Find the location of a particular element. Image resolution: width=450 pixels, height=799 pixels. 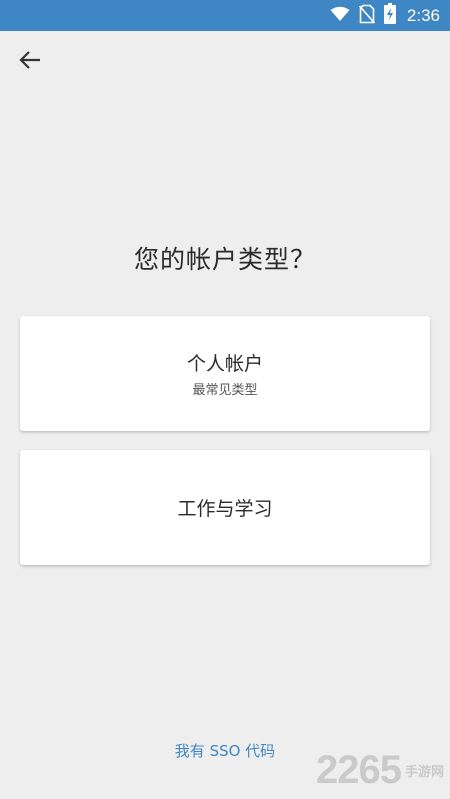

work-school-account-card: 工作与学习 is located at coordinates (225, 507).